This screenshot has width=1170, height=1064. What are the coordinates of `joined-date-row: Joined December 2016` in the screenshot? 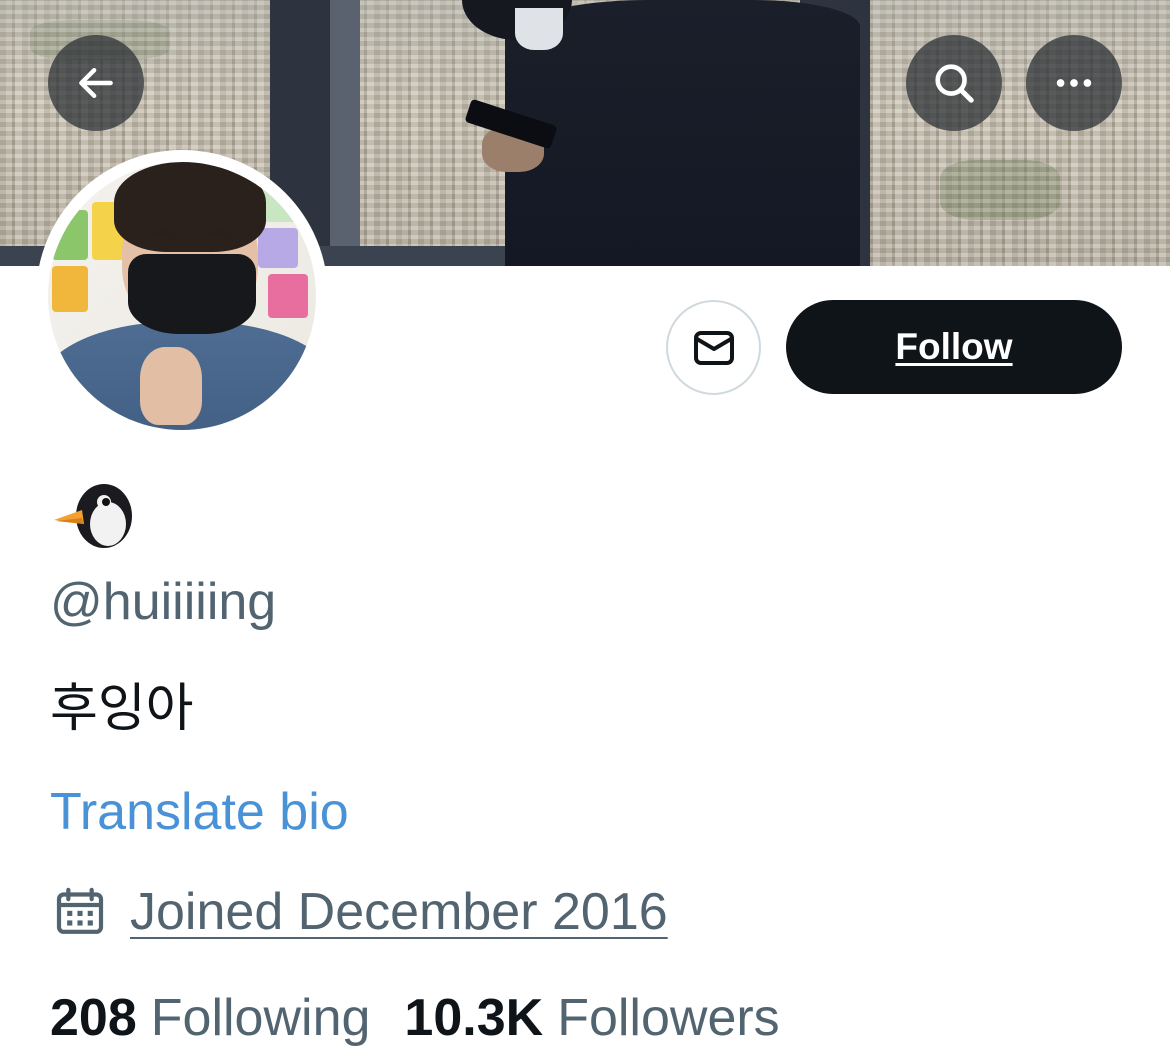 It's located at (360, 912).